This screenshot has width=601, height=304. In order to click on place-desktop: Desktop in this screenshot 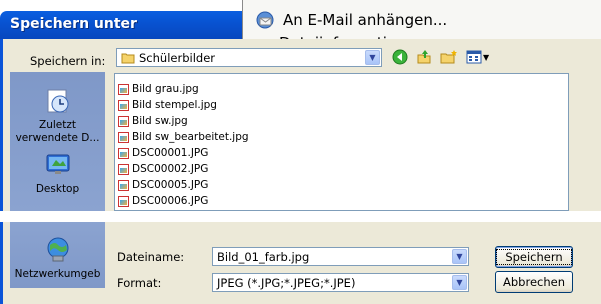, I will do `click(57, 172)`.